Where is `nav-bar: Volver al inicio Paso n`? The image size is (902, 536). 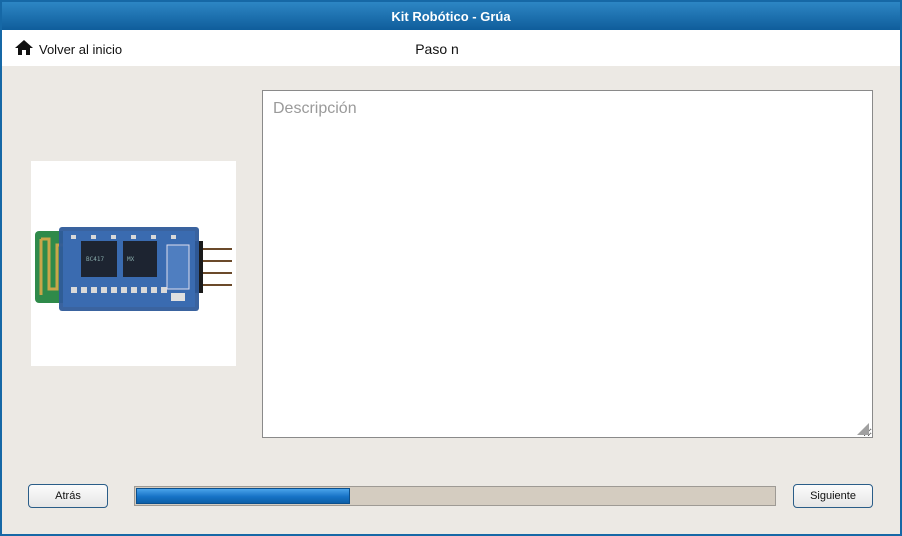
nav-bar: Volver al inicio Paso n is located at coordinates (451, 48).